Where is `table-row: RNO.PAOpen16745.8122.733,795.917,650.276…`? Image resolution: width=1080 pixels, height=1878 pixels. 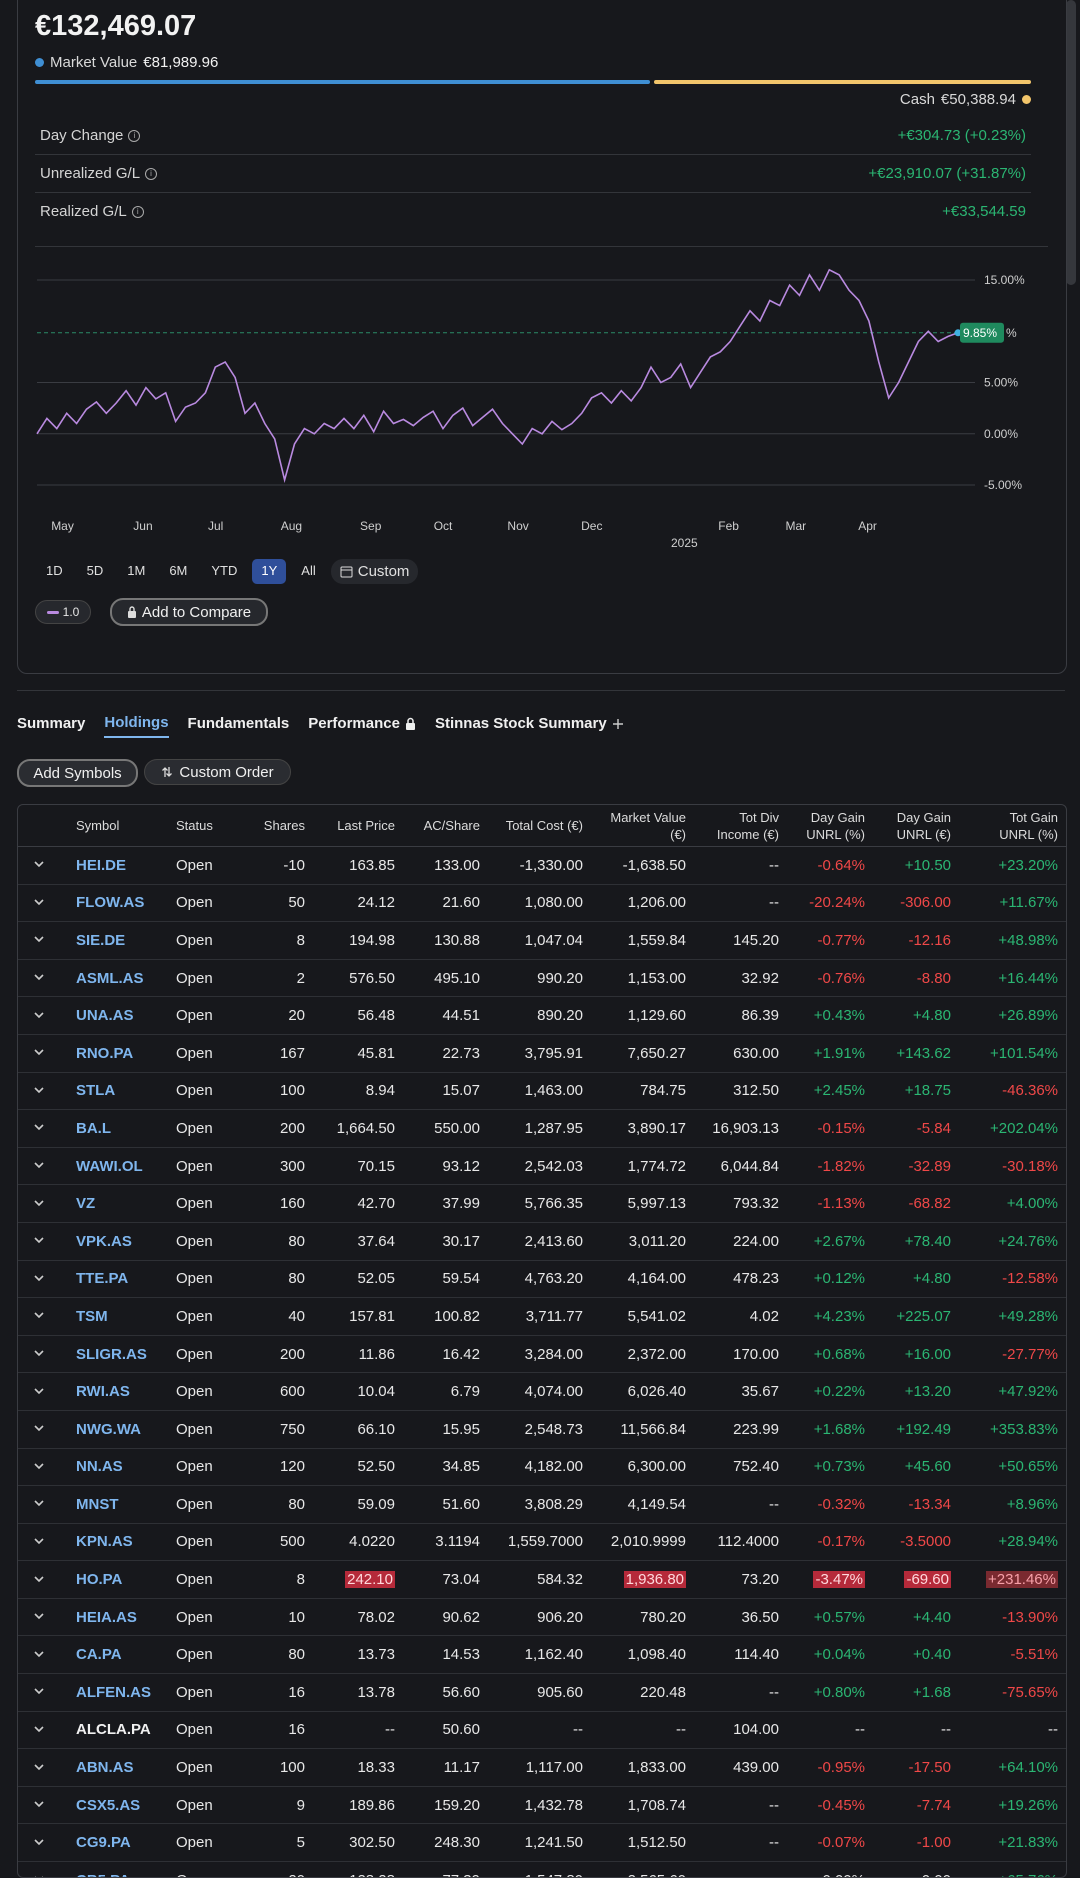 table-row: RNO.PAOpen16745.8122.733,795.917,650.276… is located at coordinates (542, 1053).